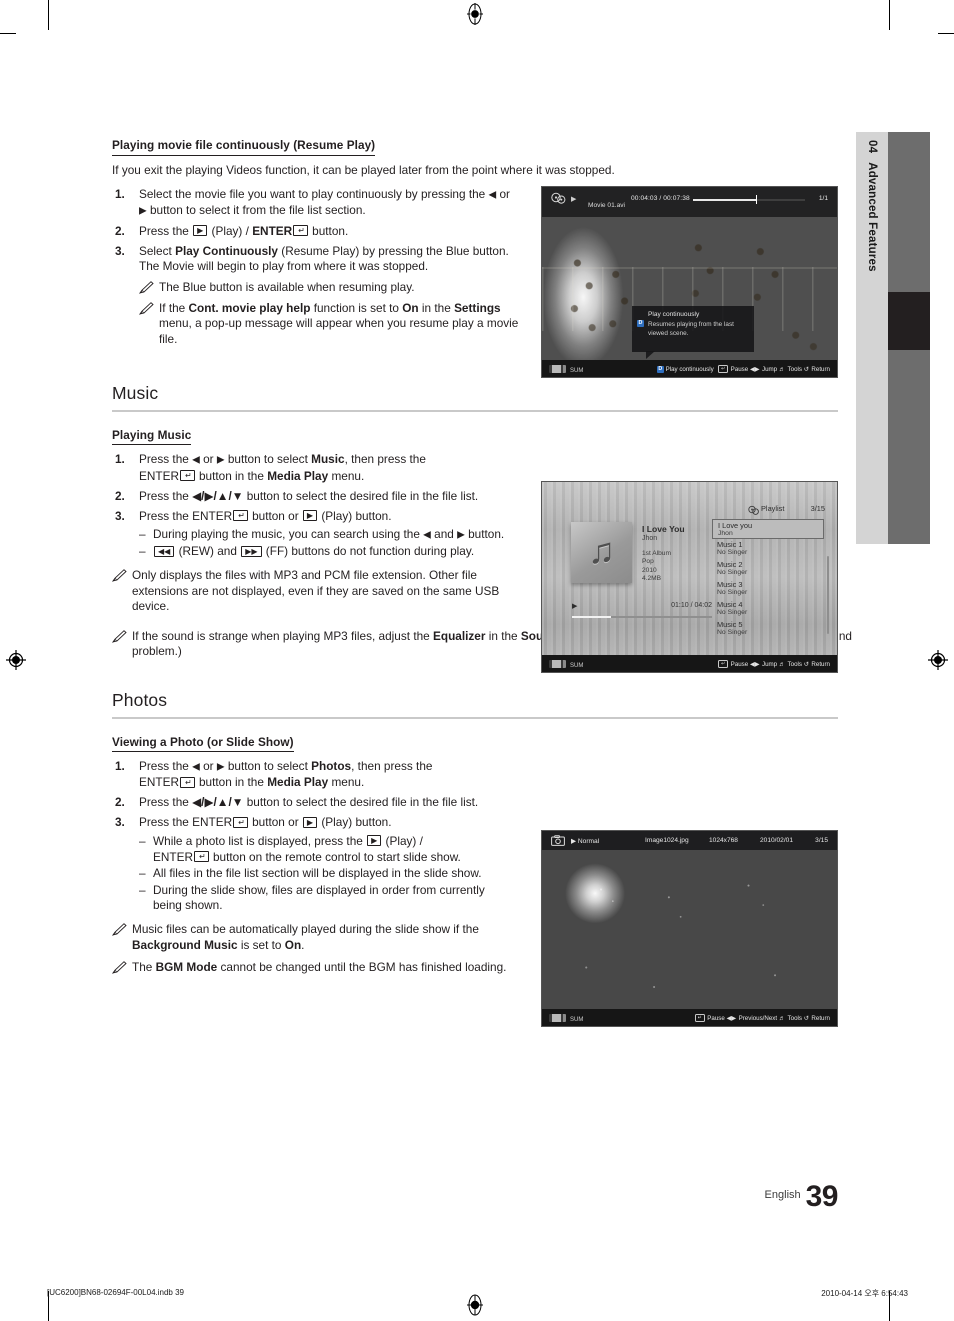 The image size is (954, 1321). I want to click on step-text: button., so click(328, 230).